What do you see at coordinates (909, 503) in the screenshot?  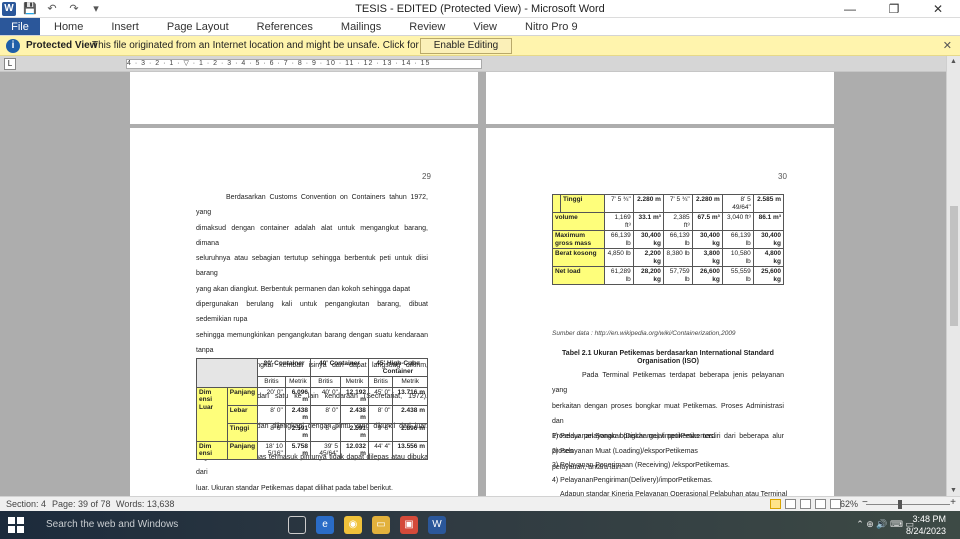 I see `zoom-slider: − +` at bounding box center [909, 503].